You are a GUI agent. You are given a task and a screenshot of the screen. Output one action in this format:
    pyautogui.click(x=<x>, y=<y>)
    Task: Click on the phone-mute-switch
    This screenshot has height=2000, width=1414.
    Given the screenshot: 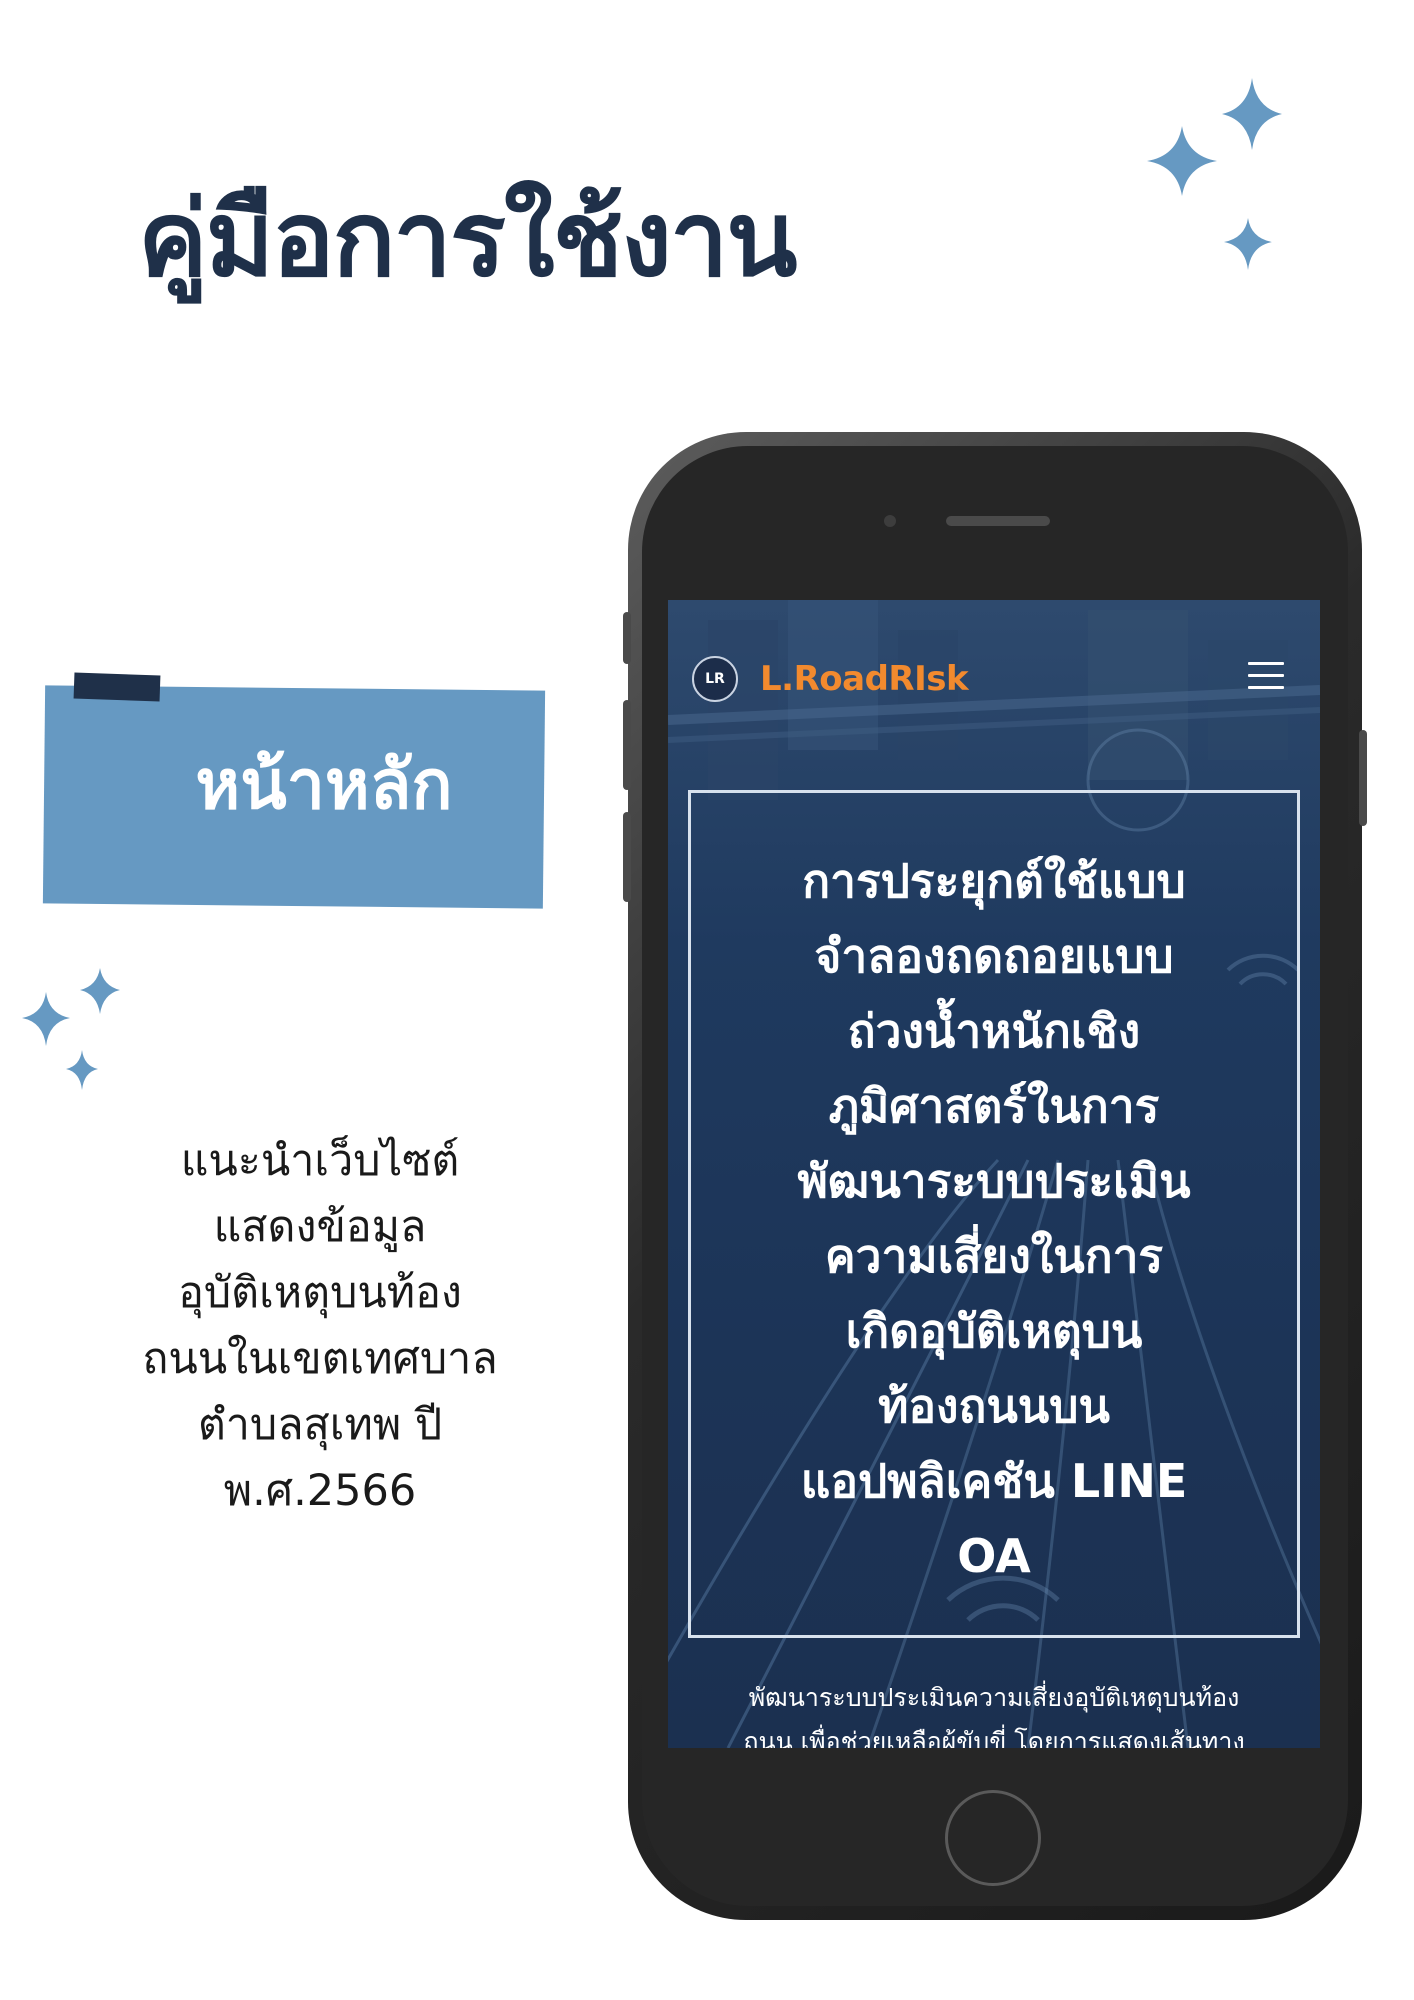 What is the action you would take?
    pyautogui.click(x=627, y=638)
    